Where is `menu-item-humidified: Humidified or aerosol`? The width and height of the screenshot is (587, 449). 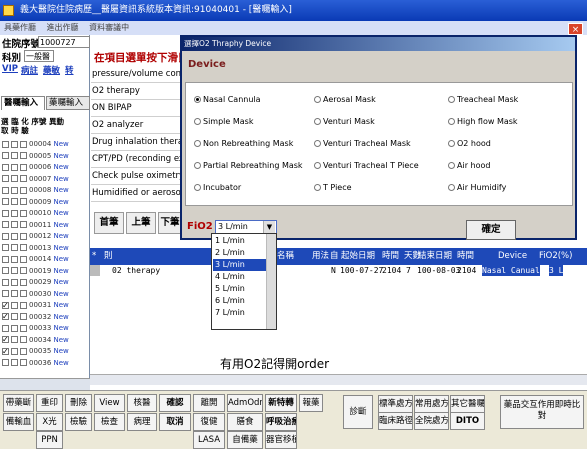
menu-item-humidified: Humidified or aerosol is located at coordinates (137, 193).